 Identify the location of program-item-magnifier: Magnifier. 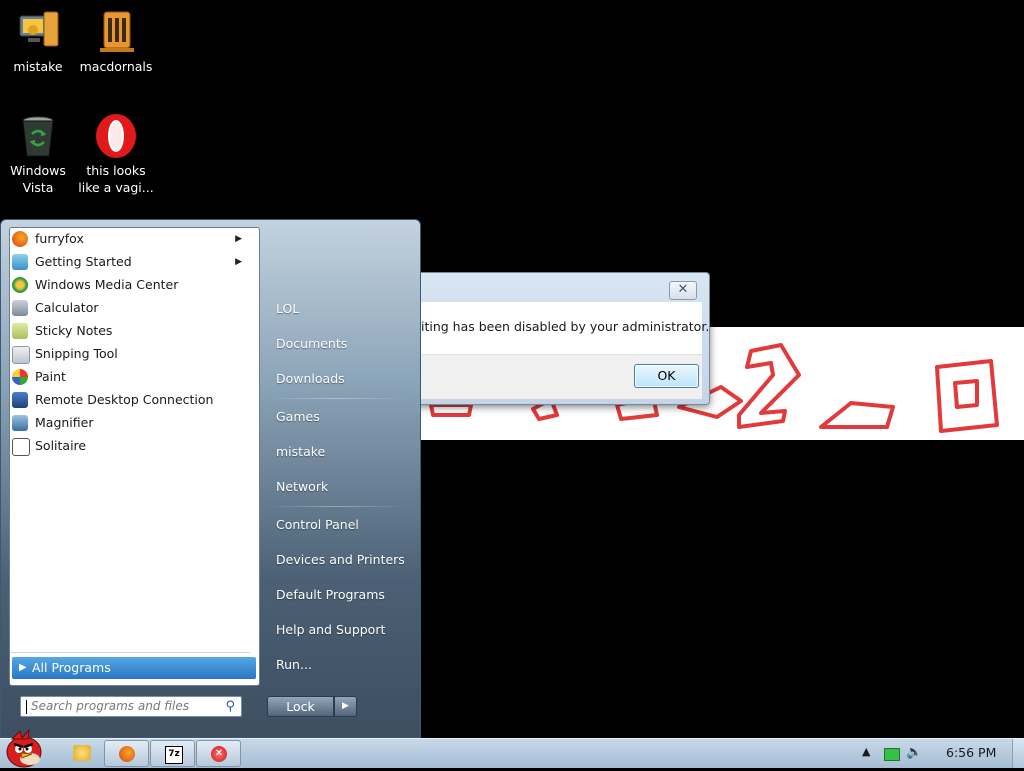
(130, 423).